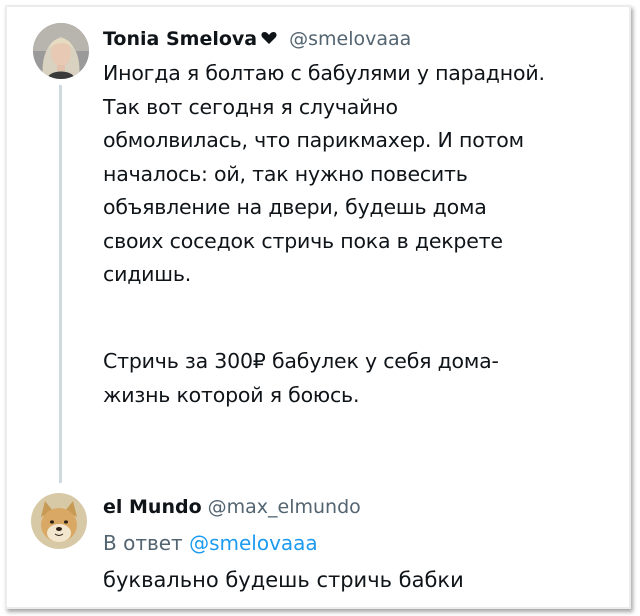 The height and width of the screenshot is (616, 640). What do you see at coordinates (303, 240) in the screenshot?
I see `tweet-text-line: своих соседок стричь пока в декрете` at bounding box center [303, 240].